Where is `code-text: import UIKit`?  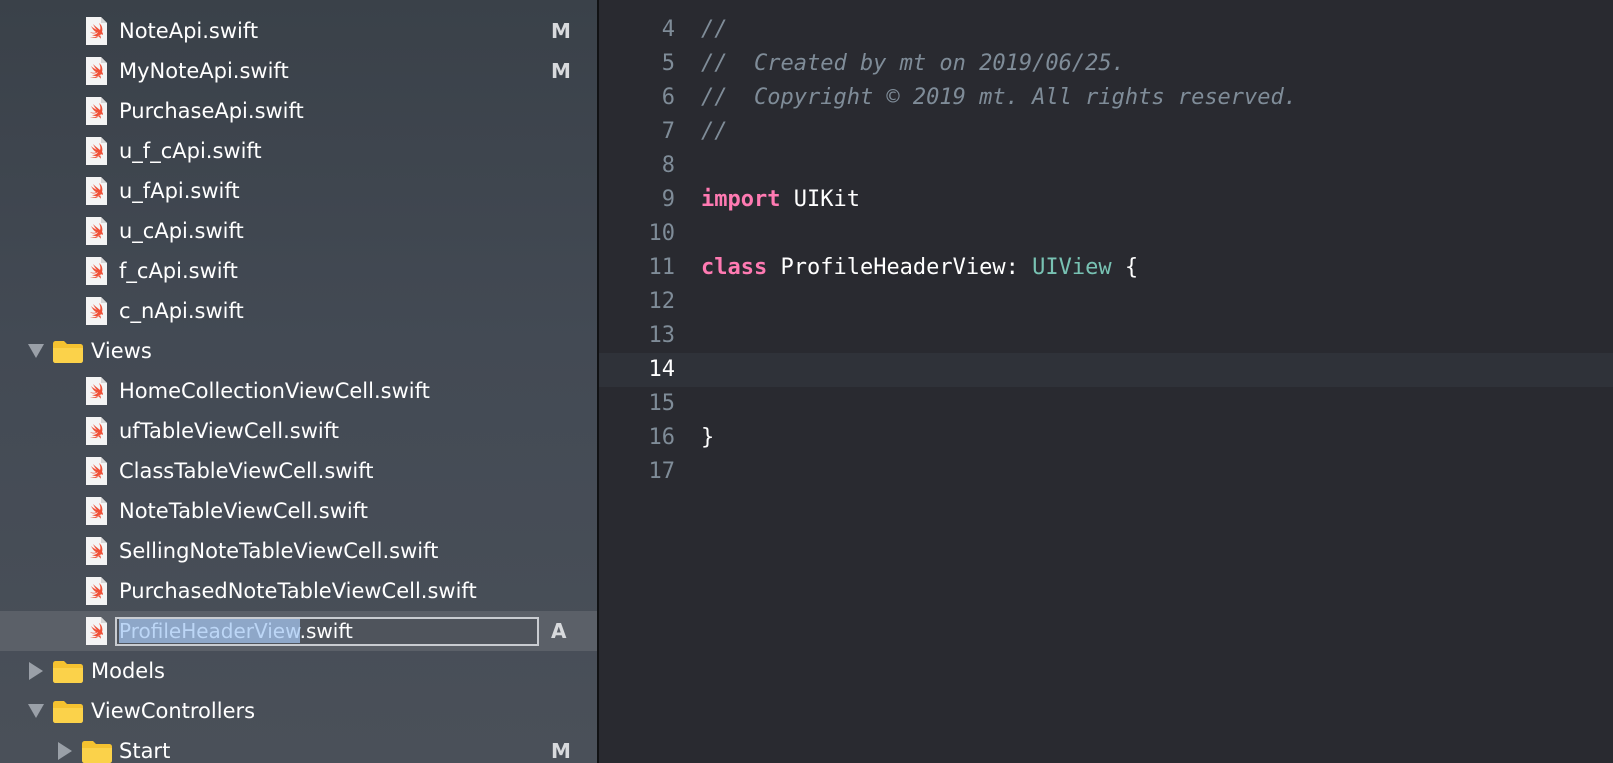
code-text: import UIKit is located at coordinates (780, 200).